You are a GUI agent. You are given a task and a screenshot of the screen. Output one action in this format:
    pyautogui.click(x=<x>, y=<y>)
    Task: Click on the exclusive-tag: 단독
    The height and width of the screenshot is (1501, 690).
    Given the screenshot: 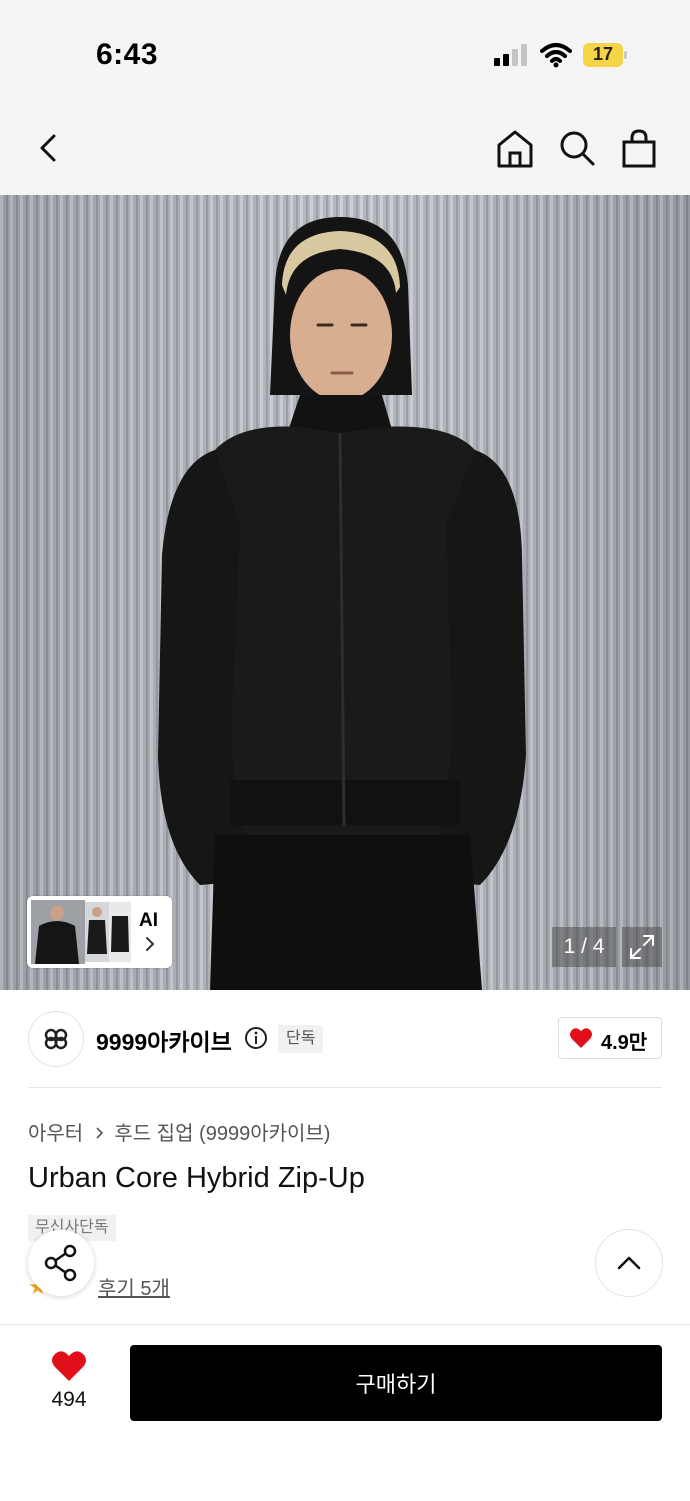 What is the action you would take?
    pyautogui.click(x=301, y=1039)
    